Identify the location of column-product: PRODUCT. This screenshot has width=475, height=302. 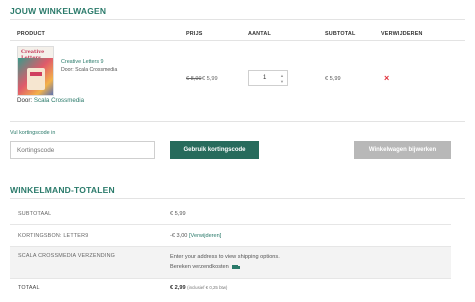
(31, 34).